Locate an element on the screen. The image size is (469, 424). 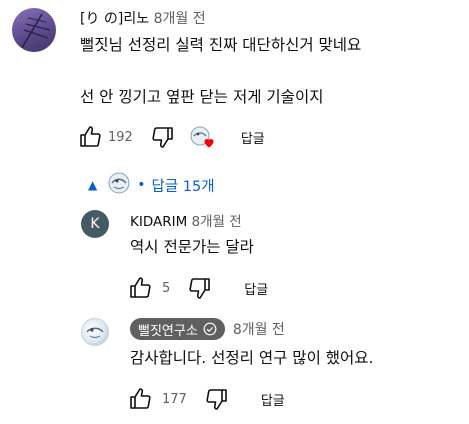
comment-action-bar: 192 답글 is located at coordinates (171, 137).